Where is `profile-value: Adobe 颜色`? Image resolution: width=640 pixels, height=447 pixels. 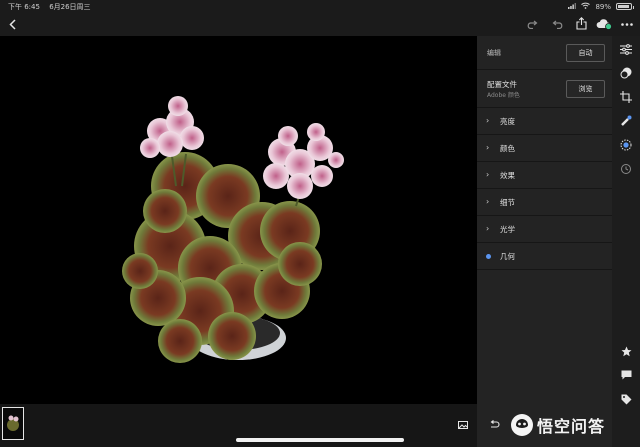
profile-value: Adobe 颜色 is located at coordinates (503, 95).